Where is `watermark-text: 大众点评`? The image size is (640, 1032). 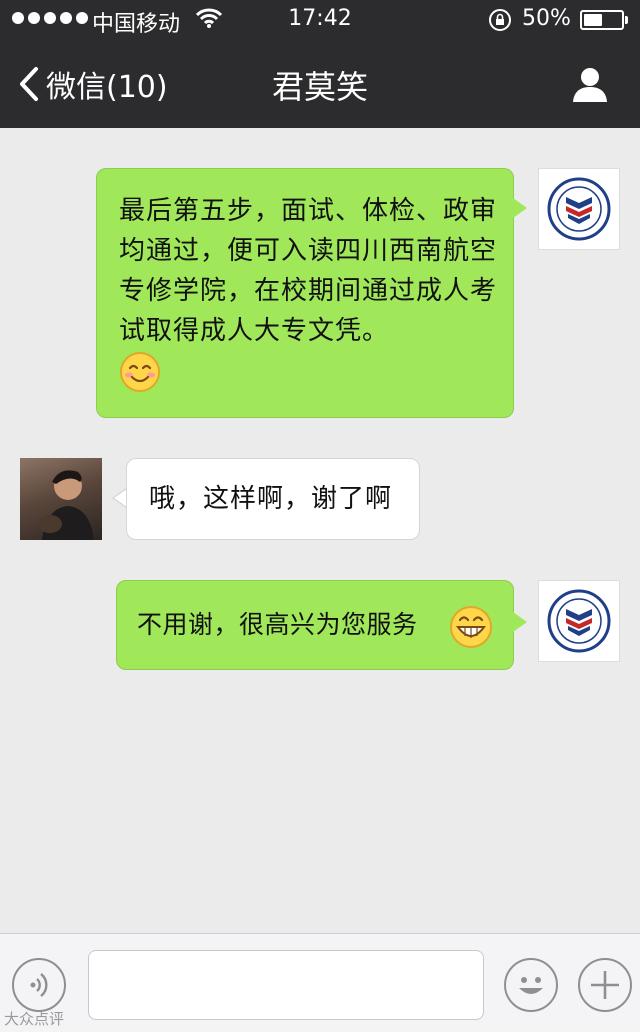 watermark-text: 大众点评 is located at coordinates (34, 1019).